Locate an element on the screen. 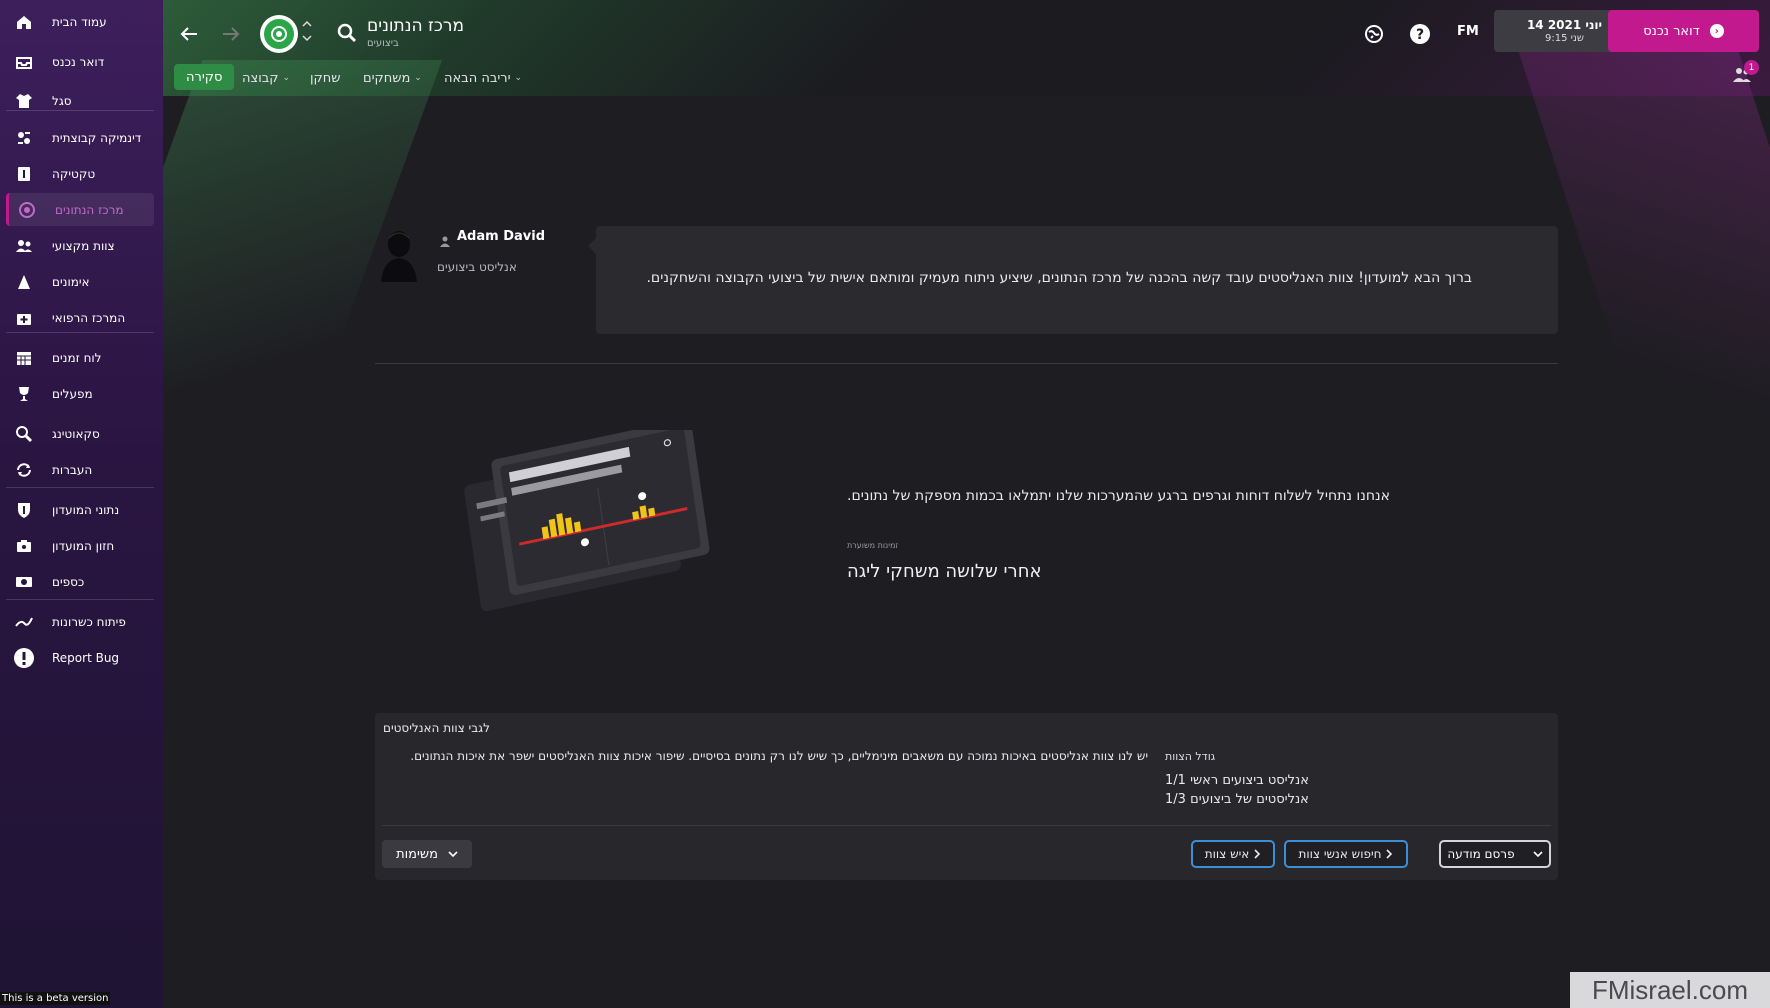  sidebar-item-label: לוח זמנים is located at coordinates (77, 357).